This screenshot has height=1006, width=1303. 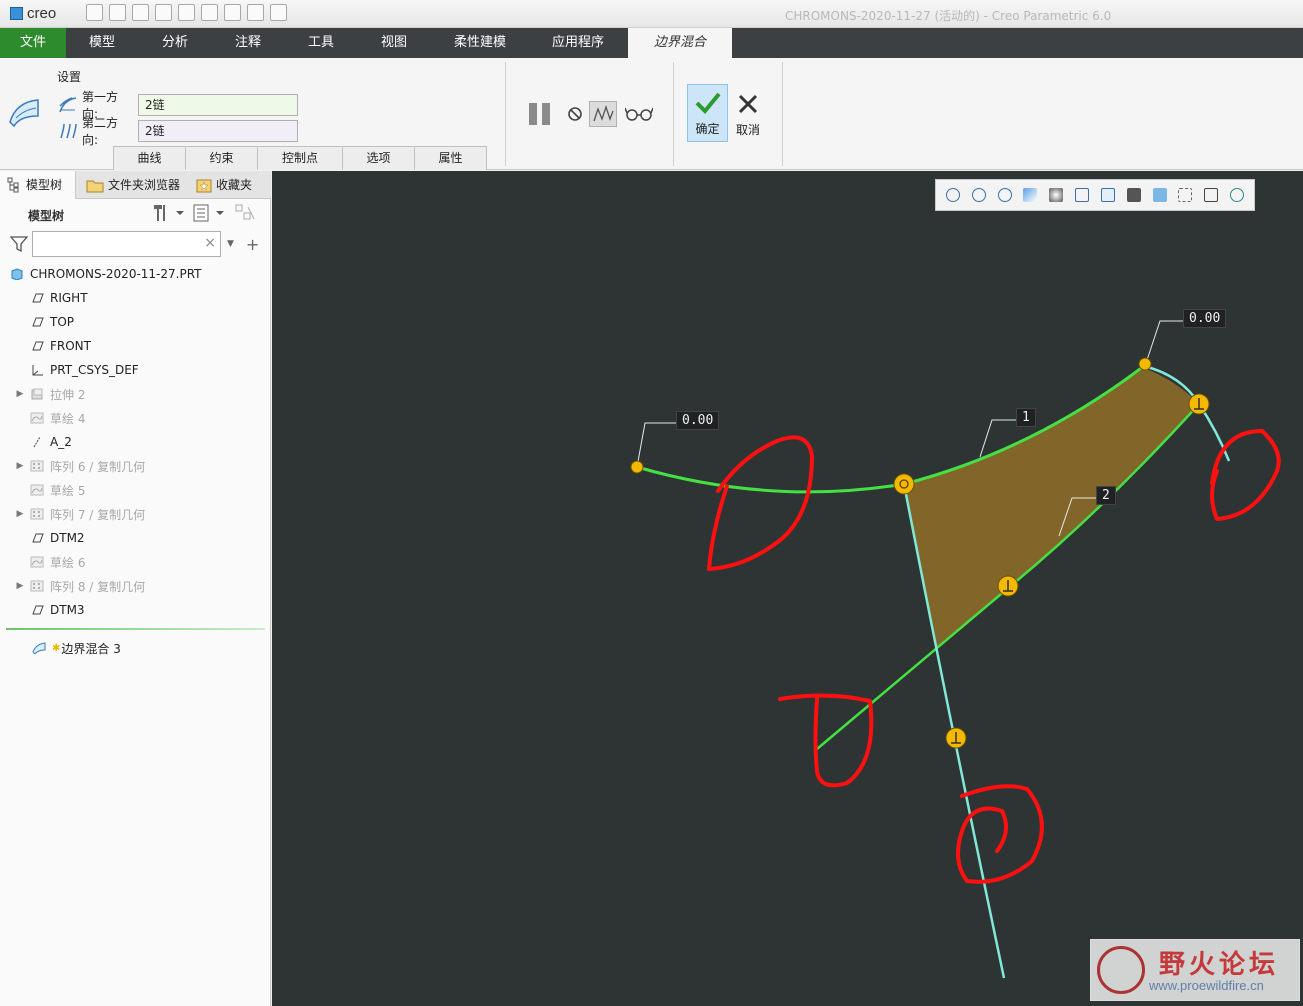 What do you see at coordinates (98, 586) in the screenshot?
I see `tree-item-label: 阵列 8 / 复制几何` at bounding box center [98, 586].